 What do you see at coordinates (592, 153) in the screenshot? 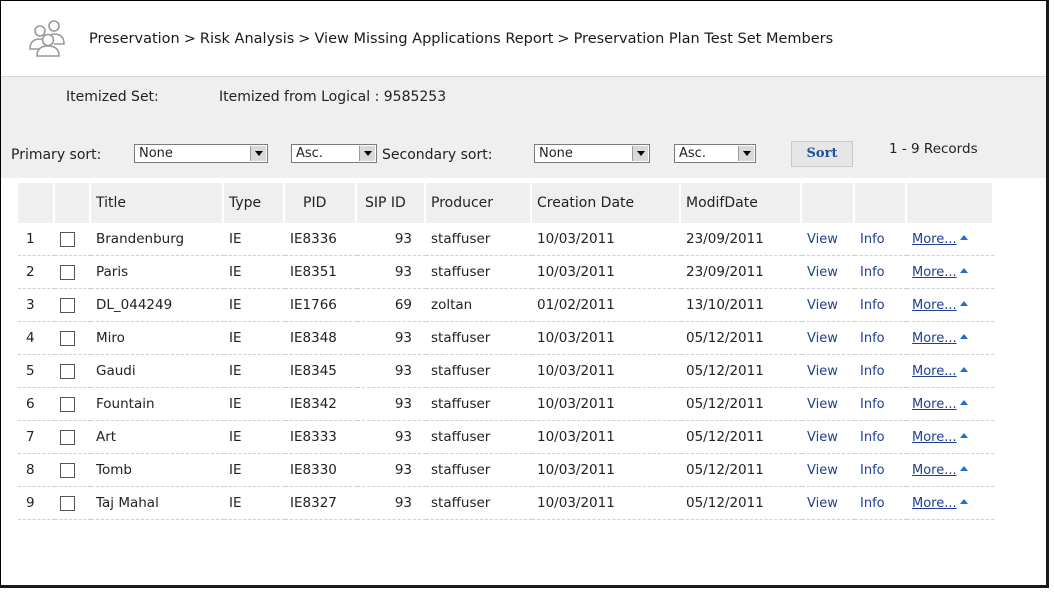
I see `secondary-sort-select: None` at bounding box center [592, 153].